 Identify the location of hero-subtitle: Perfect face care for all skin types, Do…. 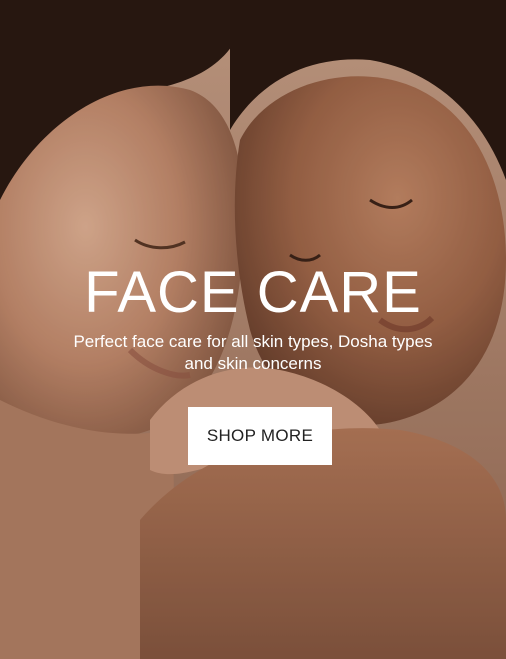
(253, 352).